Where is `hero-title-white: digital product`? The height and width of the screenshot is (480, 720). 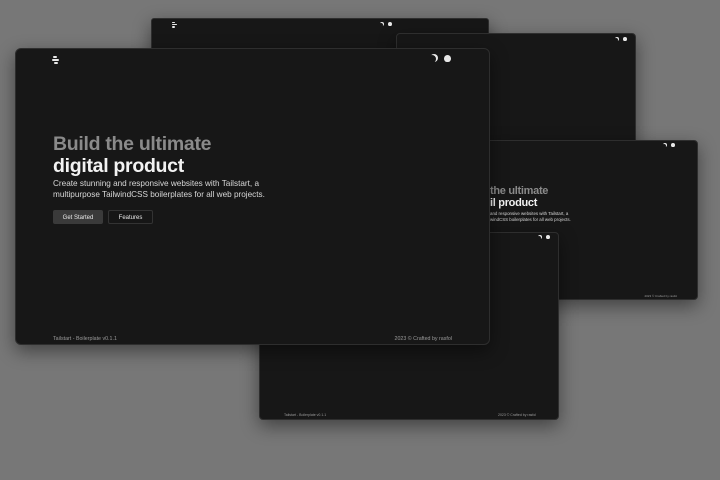
hero-title-white: digital product is located at coordinates (118, 166).